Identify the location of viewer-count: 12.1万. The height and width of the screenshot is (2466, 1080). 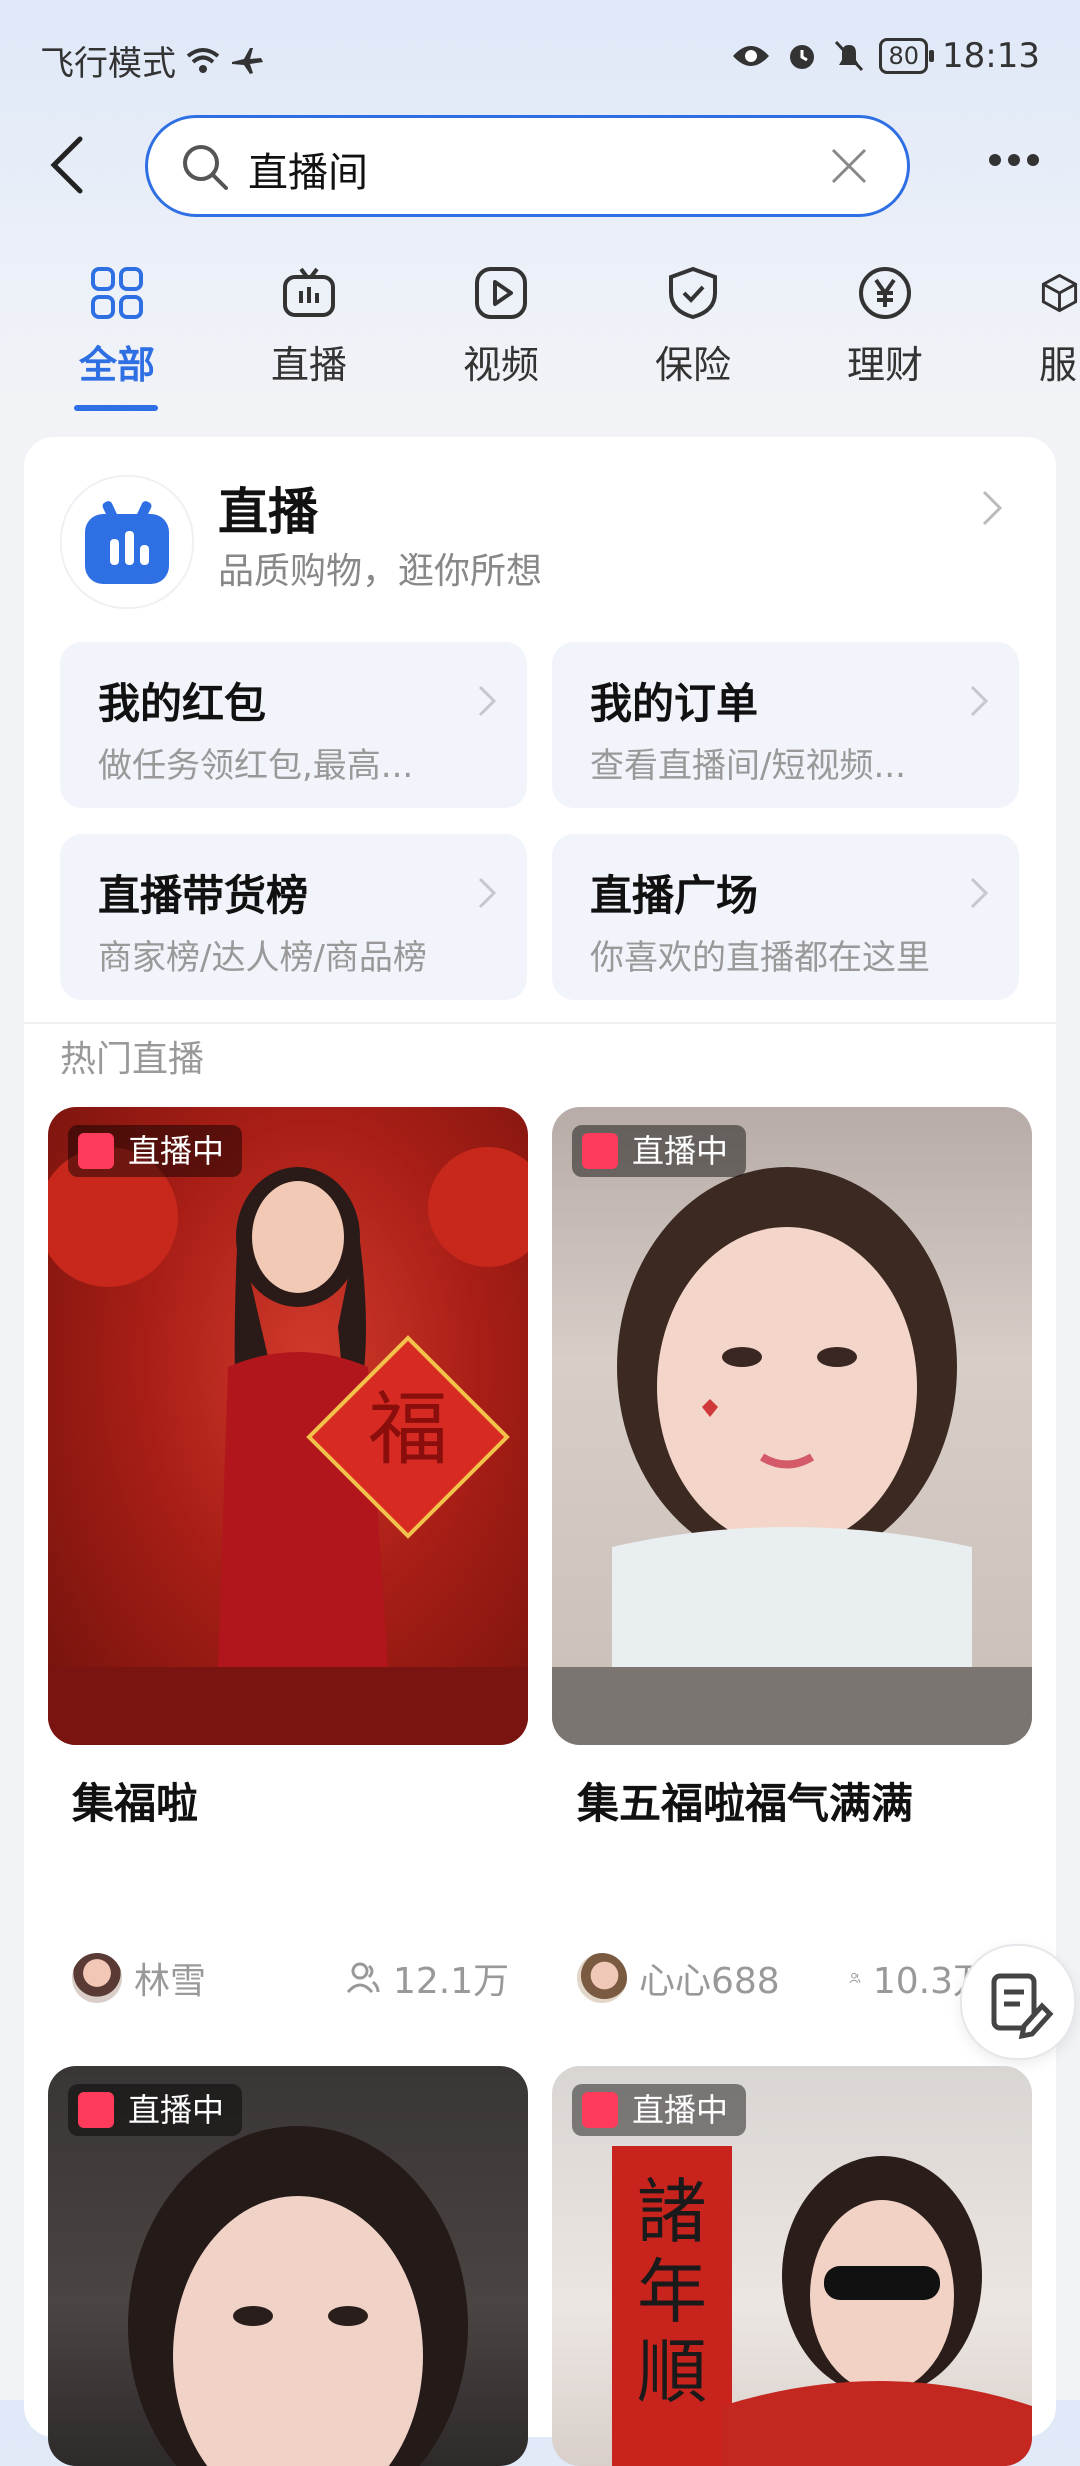
(427, 1978).